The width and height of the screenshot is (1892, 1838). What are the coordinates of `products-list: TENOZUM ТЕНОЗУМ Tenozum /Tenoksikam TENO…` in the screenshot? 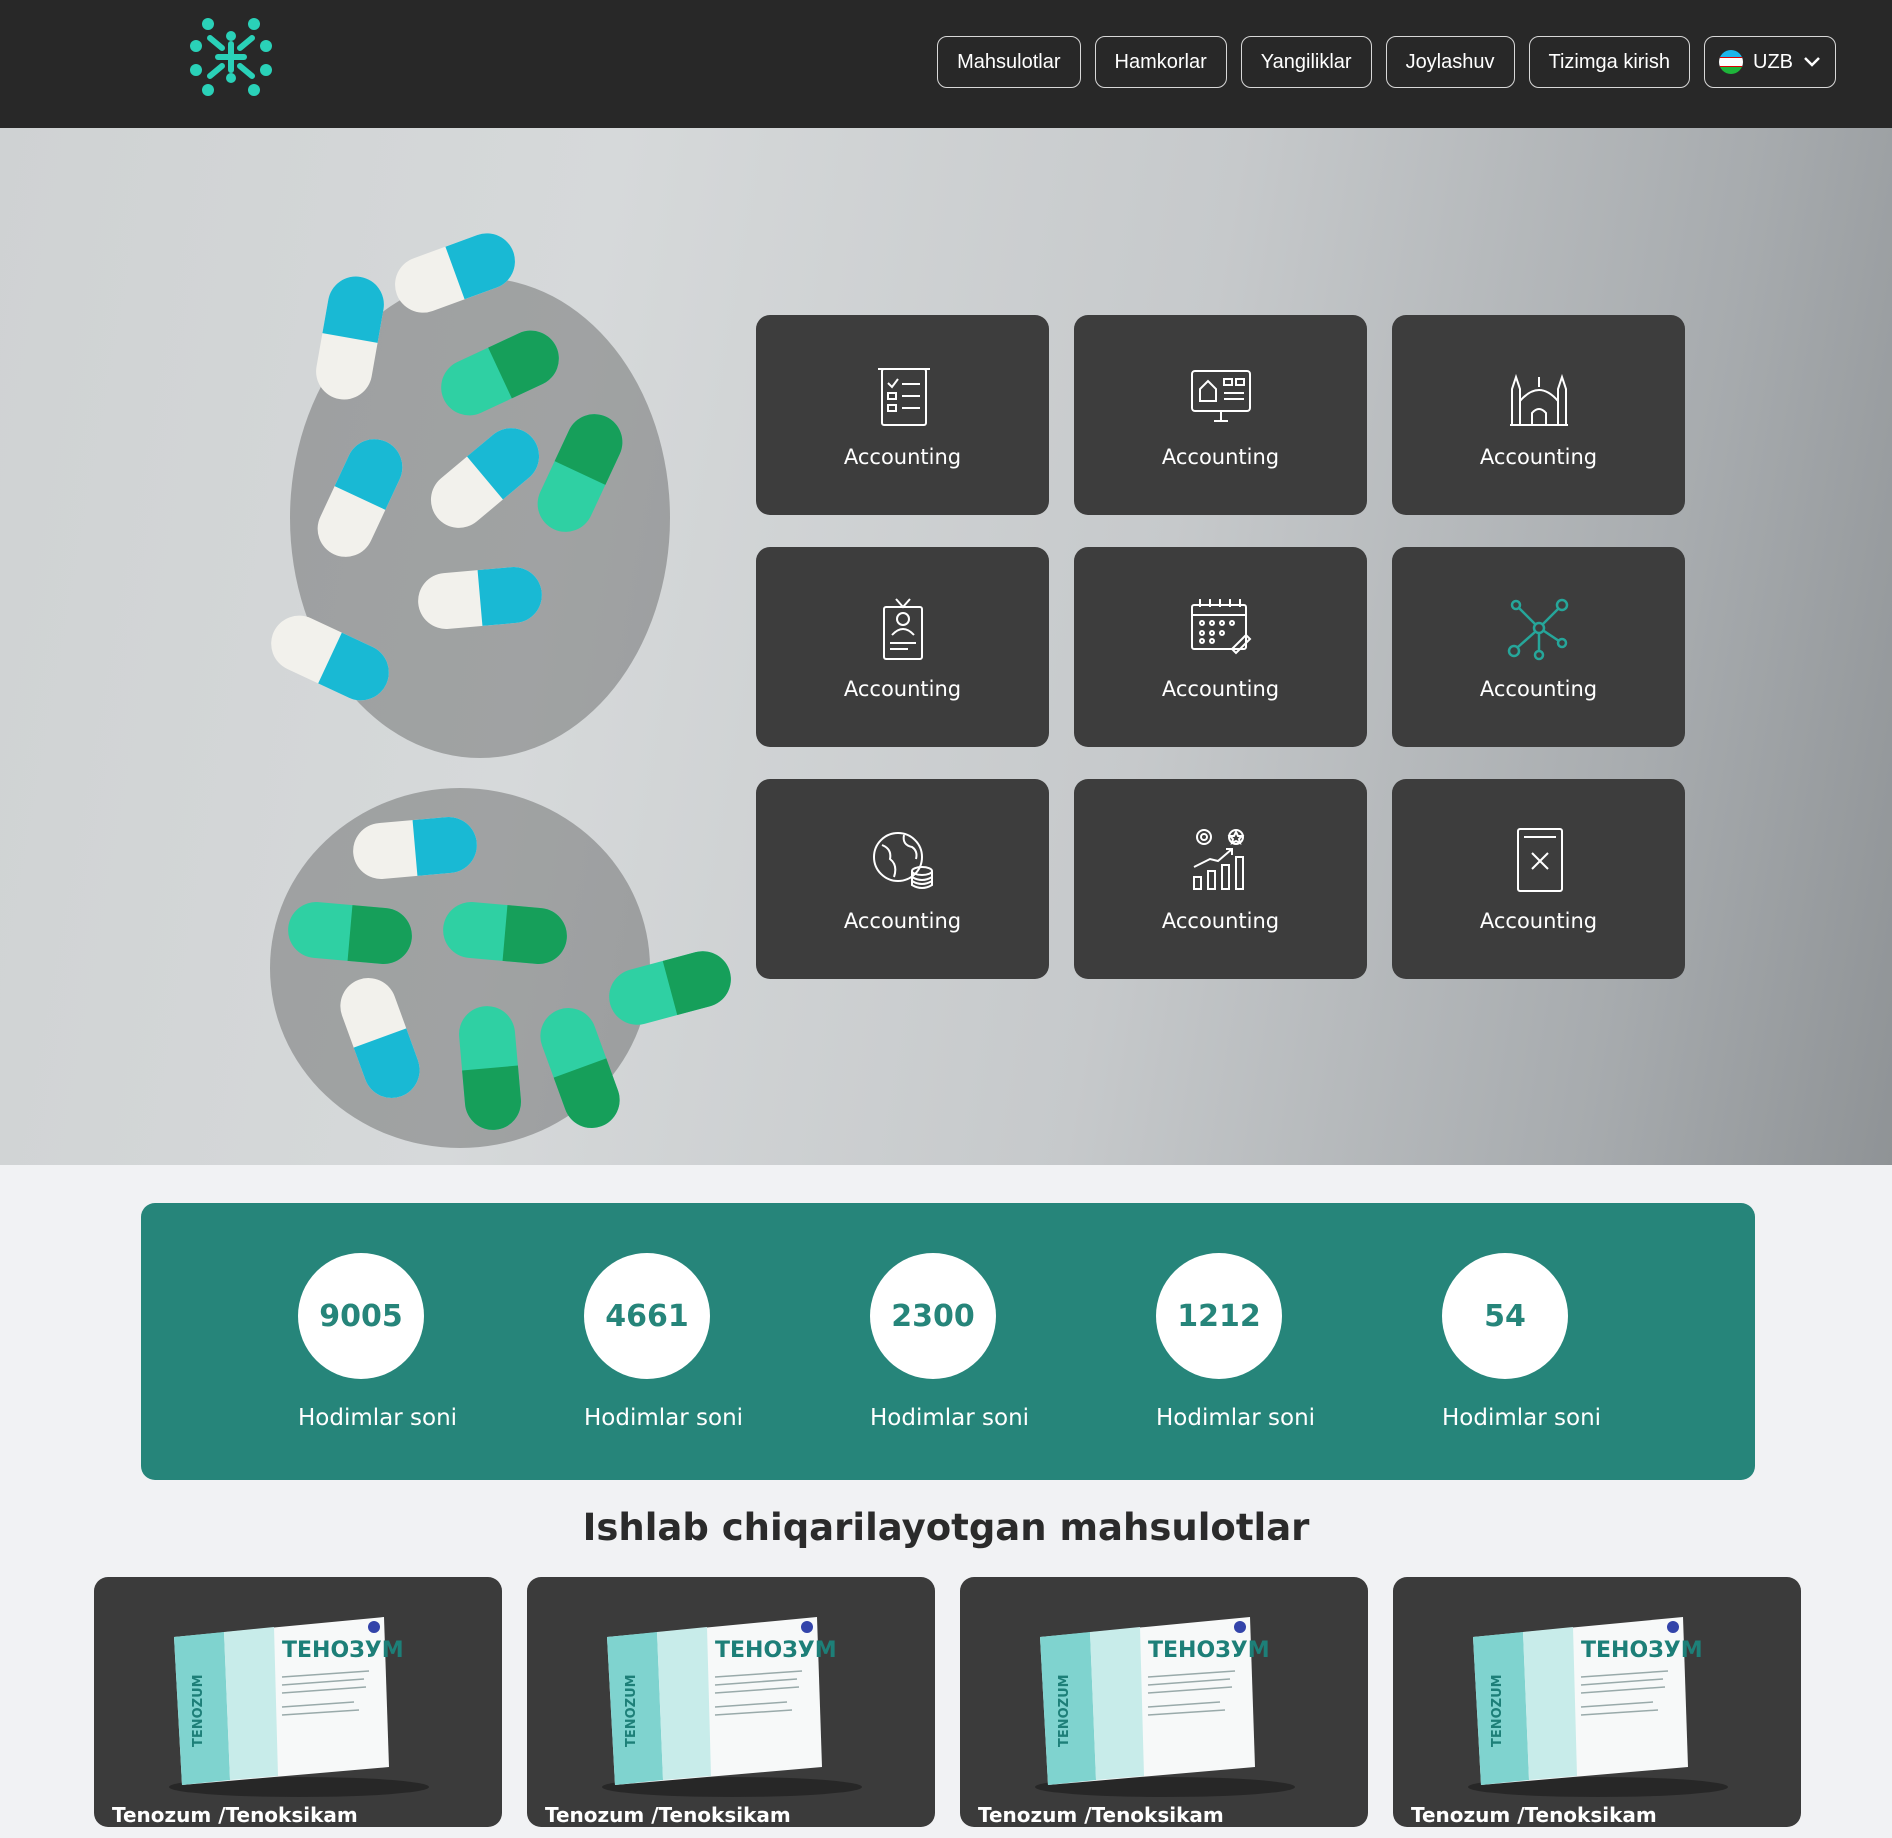 It's located at (947, 1702).